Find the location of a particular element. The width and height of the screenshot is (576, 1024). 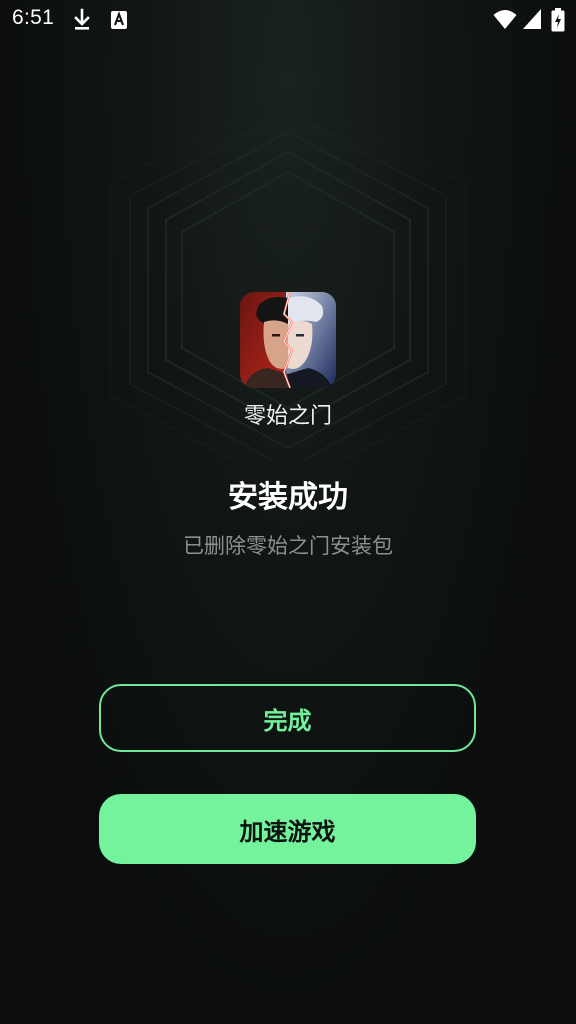

app-icon is located at coordinates (288, 340).